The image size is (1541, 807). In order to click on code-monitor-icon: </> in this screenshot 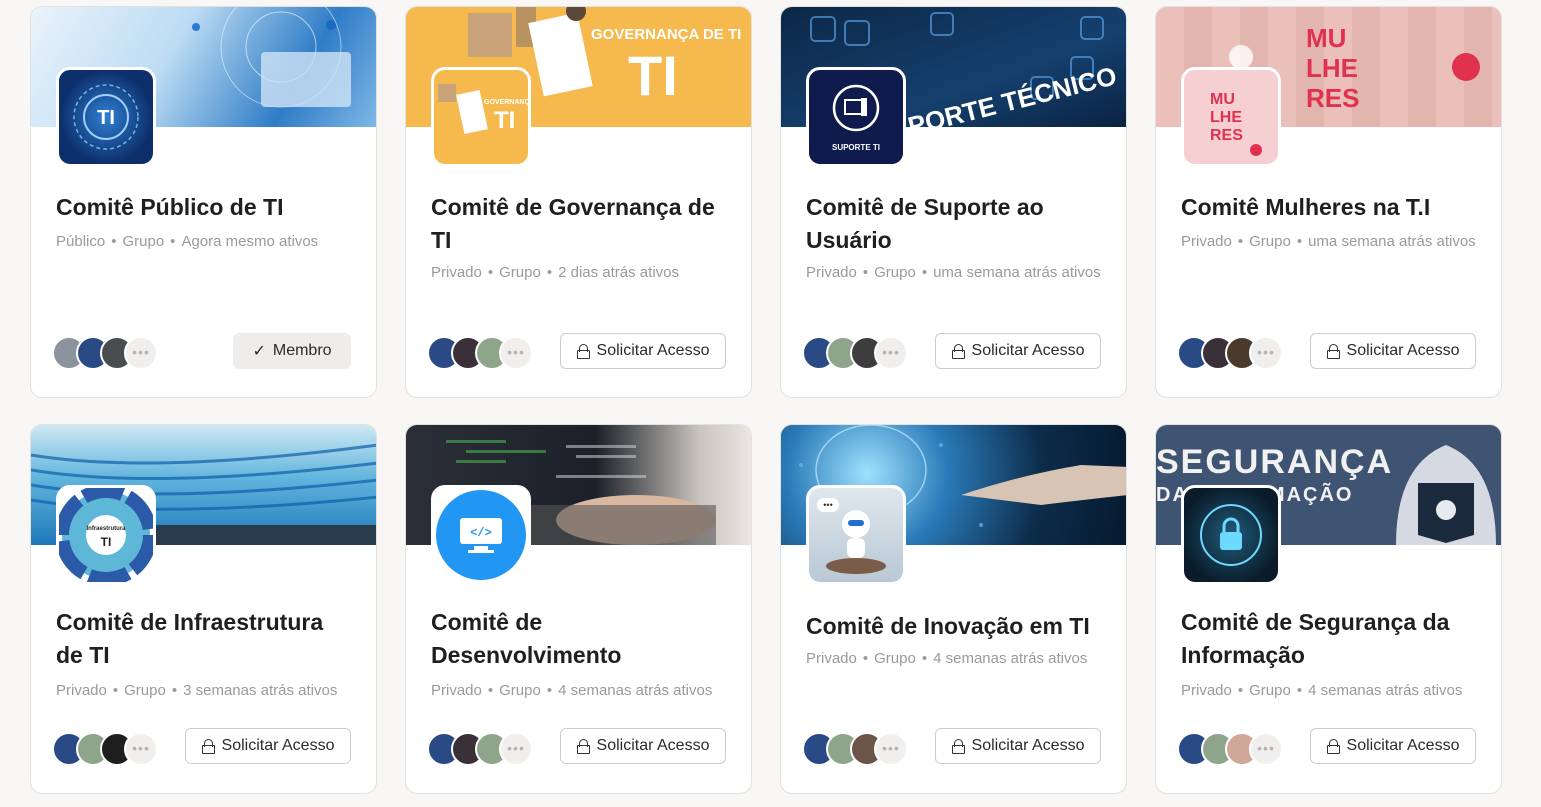, I will do `click(481, 535)`.